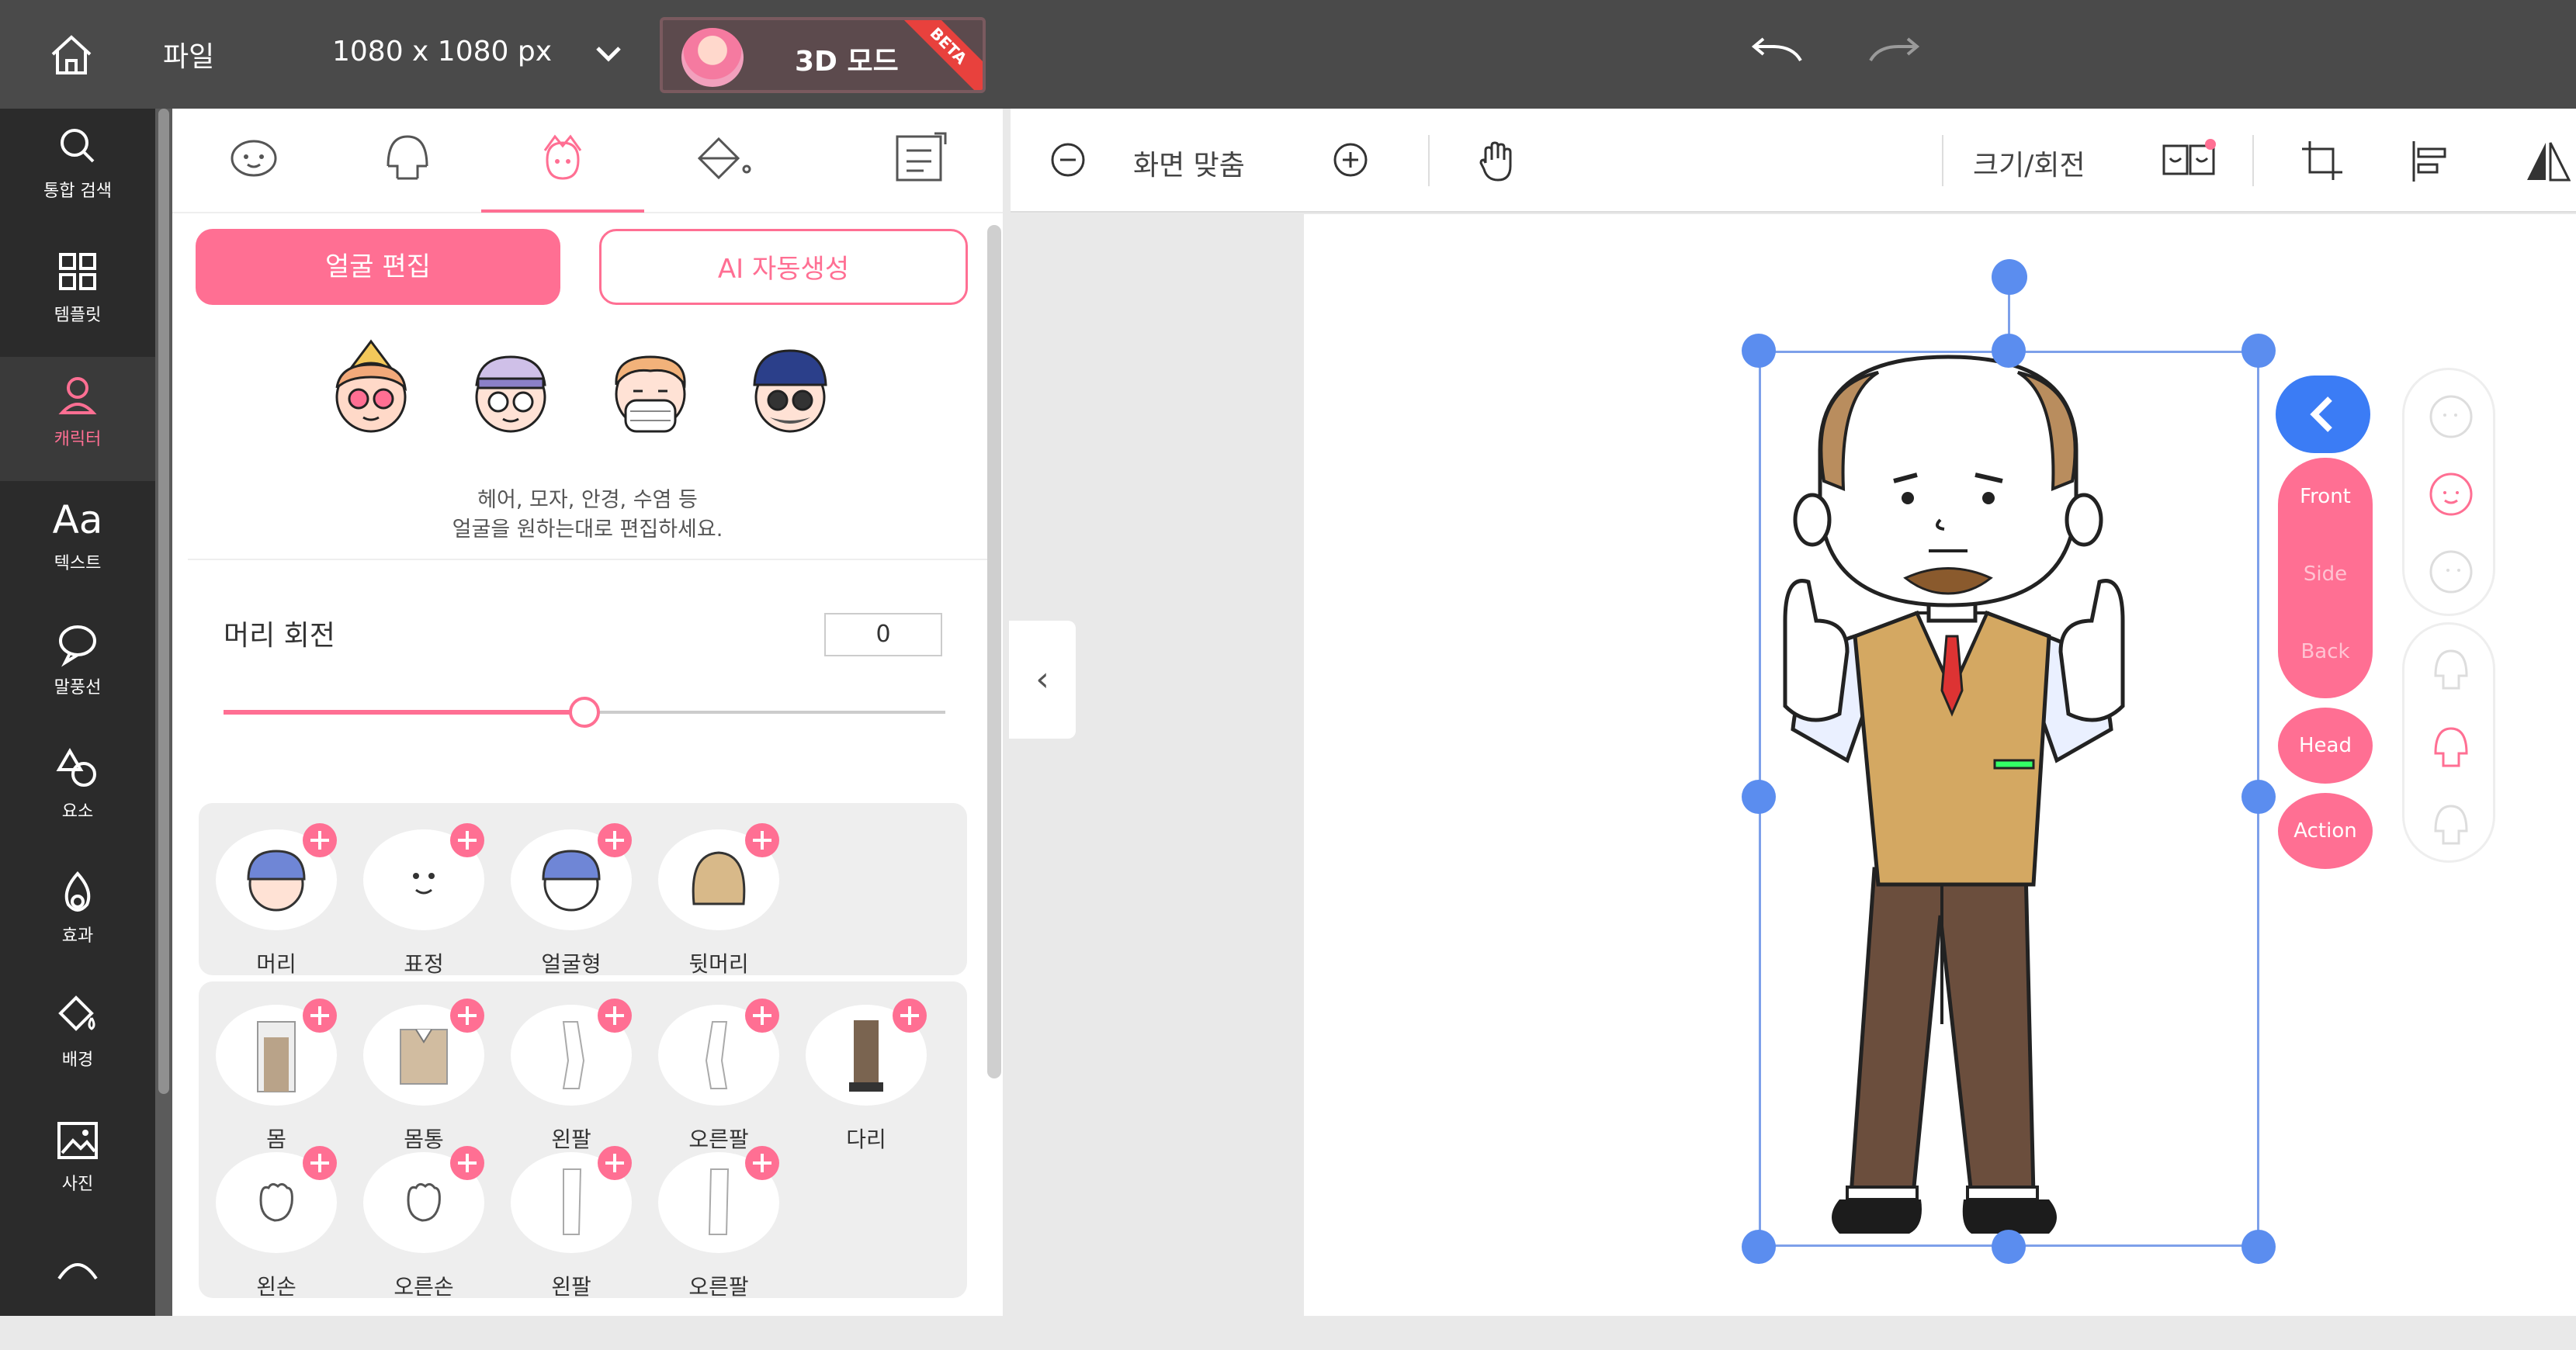  What do you see at coordinates (2258, 797) in the screenshot?
I see `resize-handle-right` at bounding box center [2258, 797].